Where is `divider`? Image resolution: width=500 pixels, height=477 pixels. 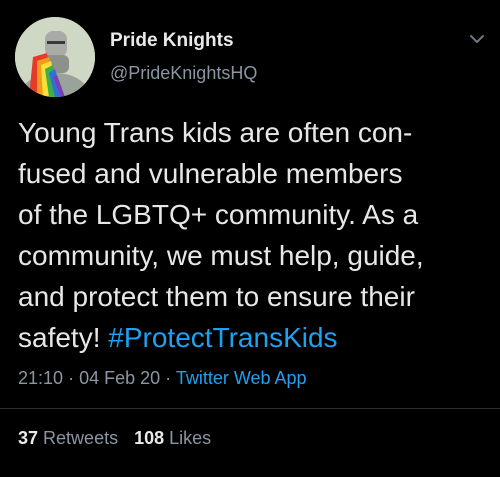 divider is located at coordinates (250, 408).